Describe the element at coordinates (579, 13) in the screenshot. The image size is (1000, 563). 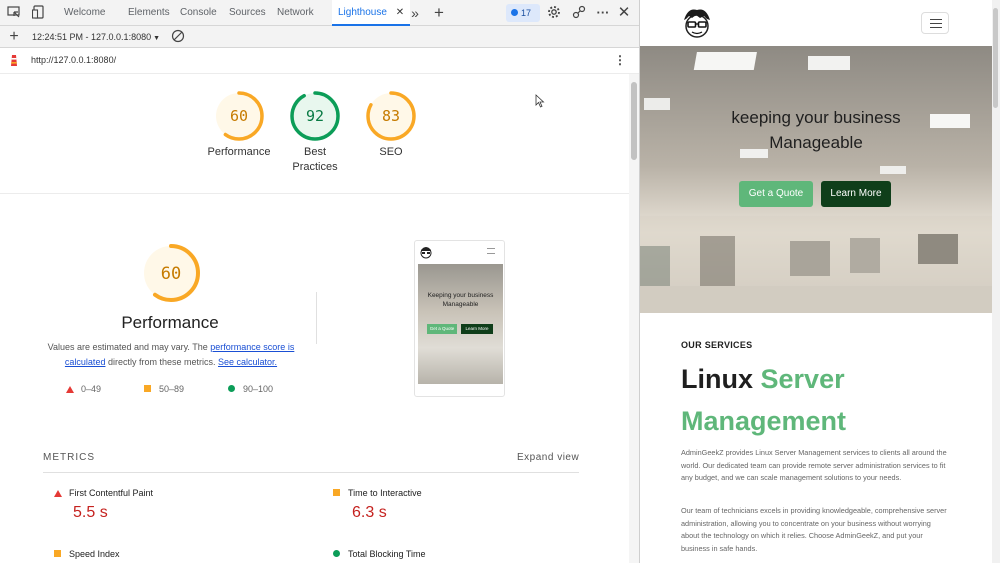
I see `customize-icon` at that location.